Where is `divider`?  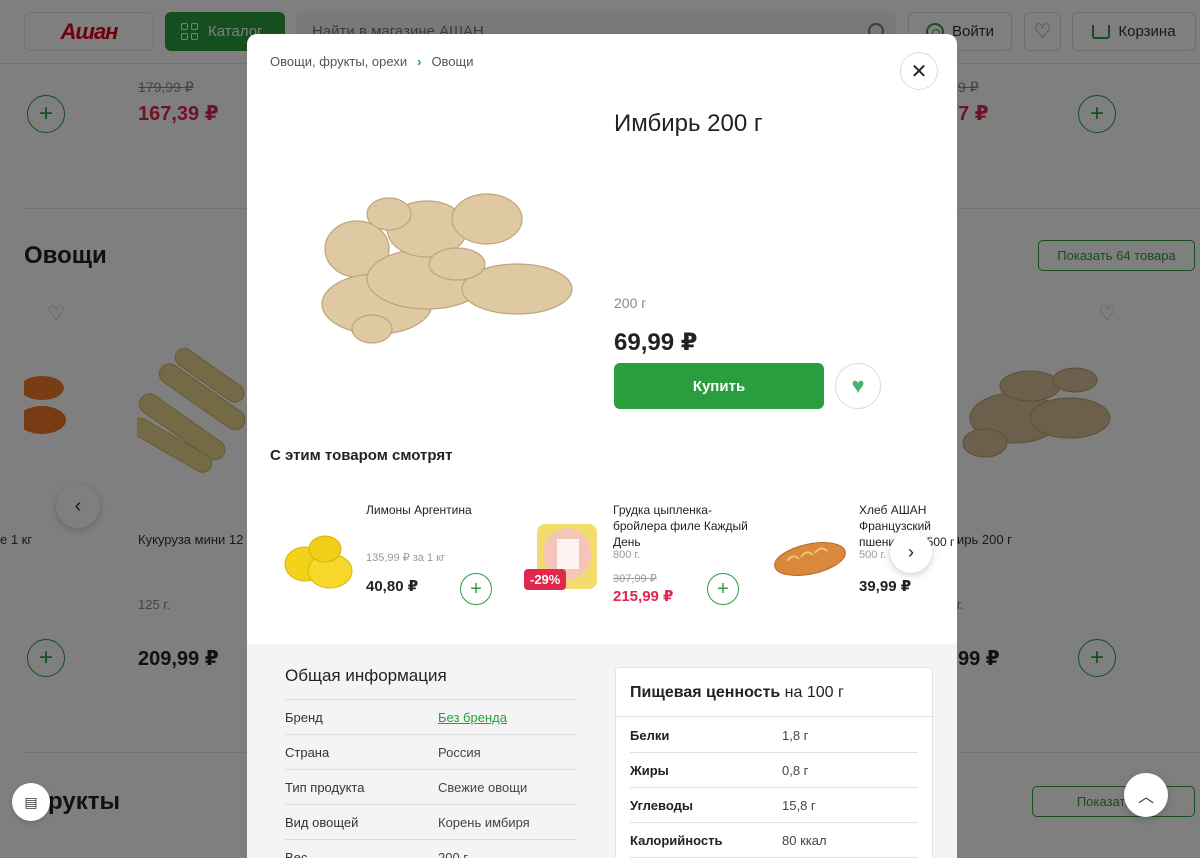
divider is located at coordinates (774, 716).